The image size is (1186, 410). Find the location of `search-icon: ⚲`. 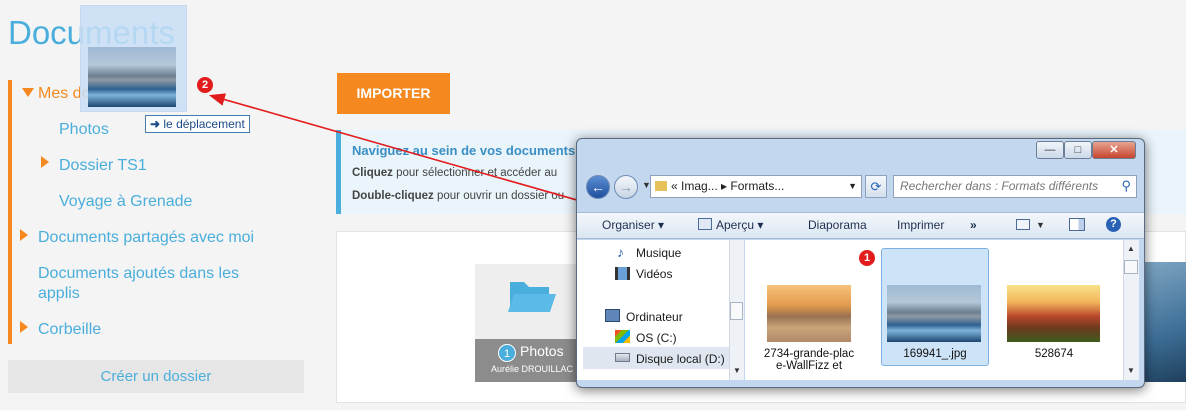

search-icon: ⚲ is located at coordinates (1126, 186).